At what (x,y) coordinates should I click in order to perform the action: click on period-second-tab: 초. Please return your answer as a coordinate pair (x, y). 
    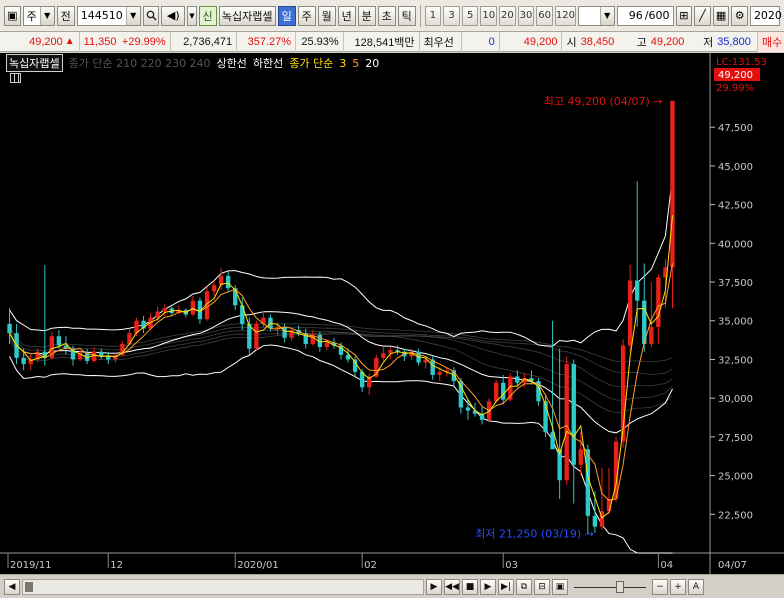
    Looking at the image, I should click on (386, 15).